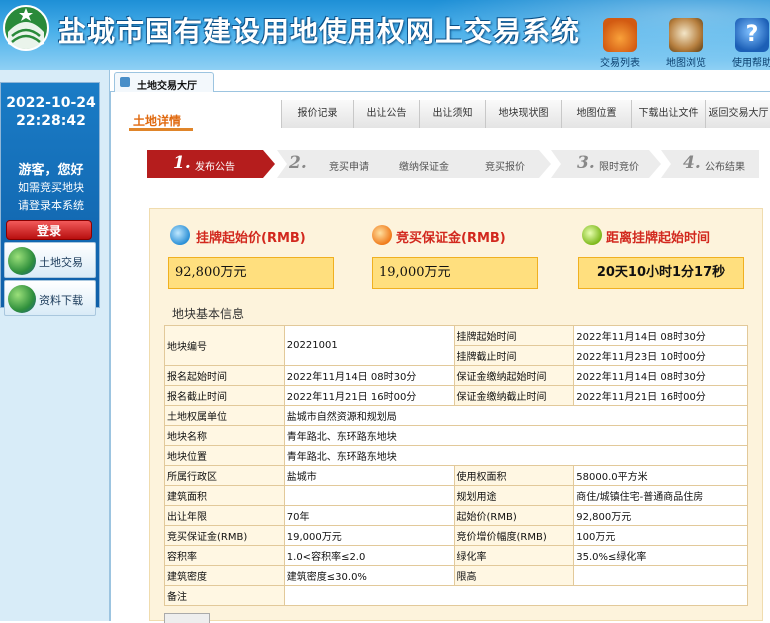 This screenshot has height=623, width=770. What do you see at coordinates (523, 114) in the screenshot?
I see `nav-status-map: 地块现状图` at bounding box center [523, 114].